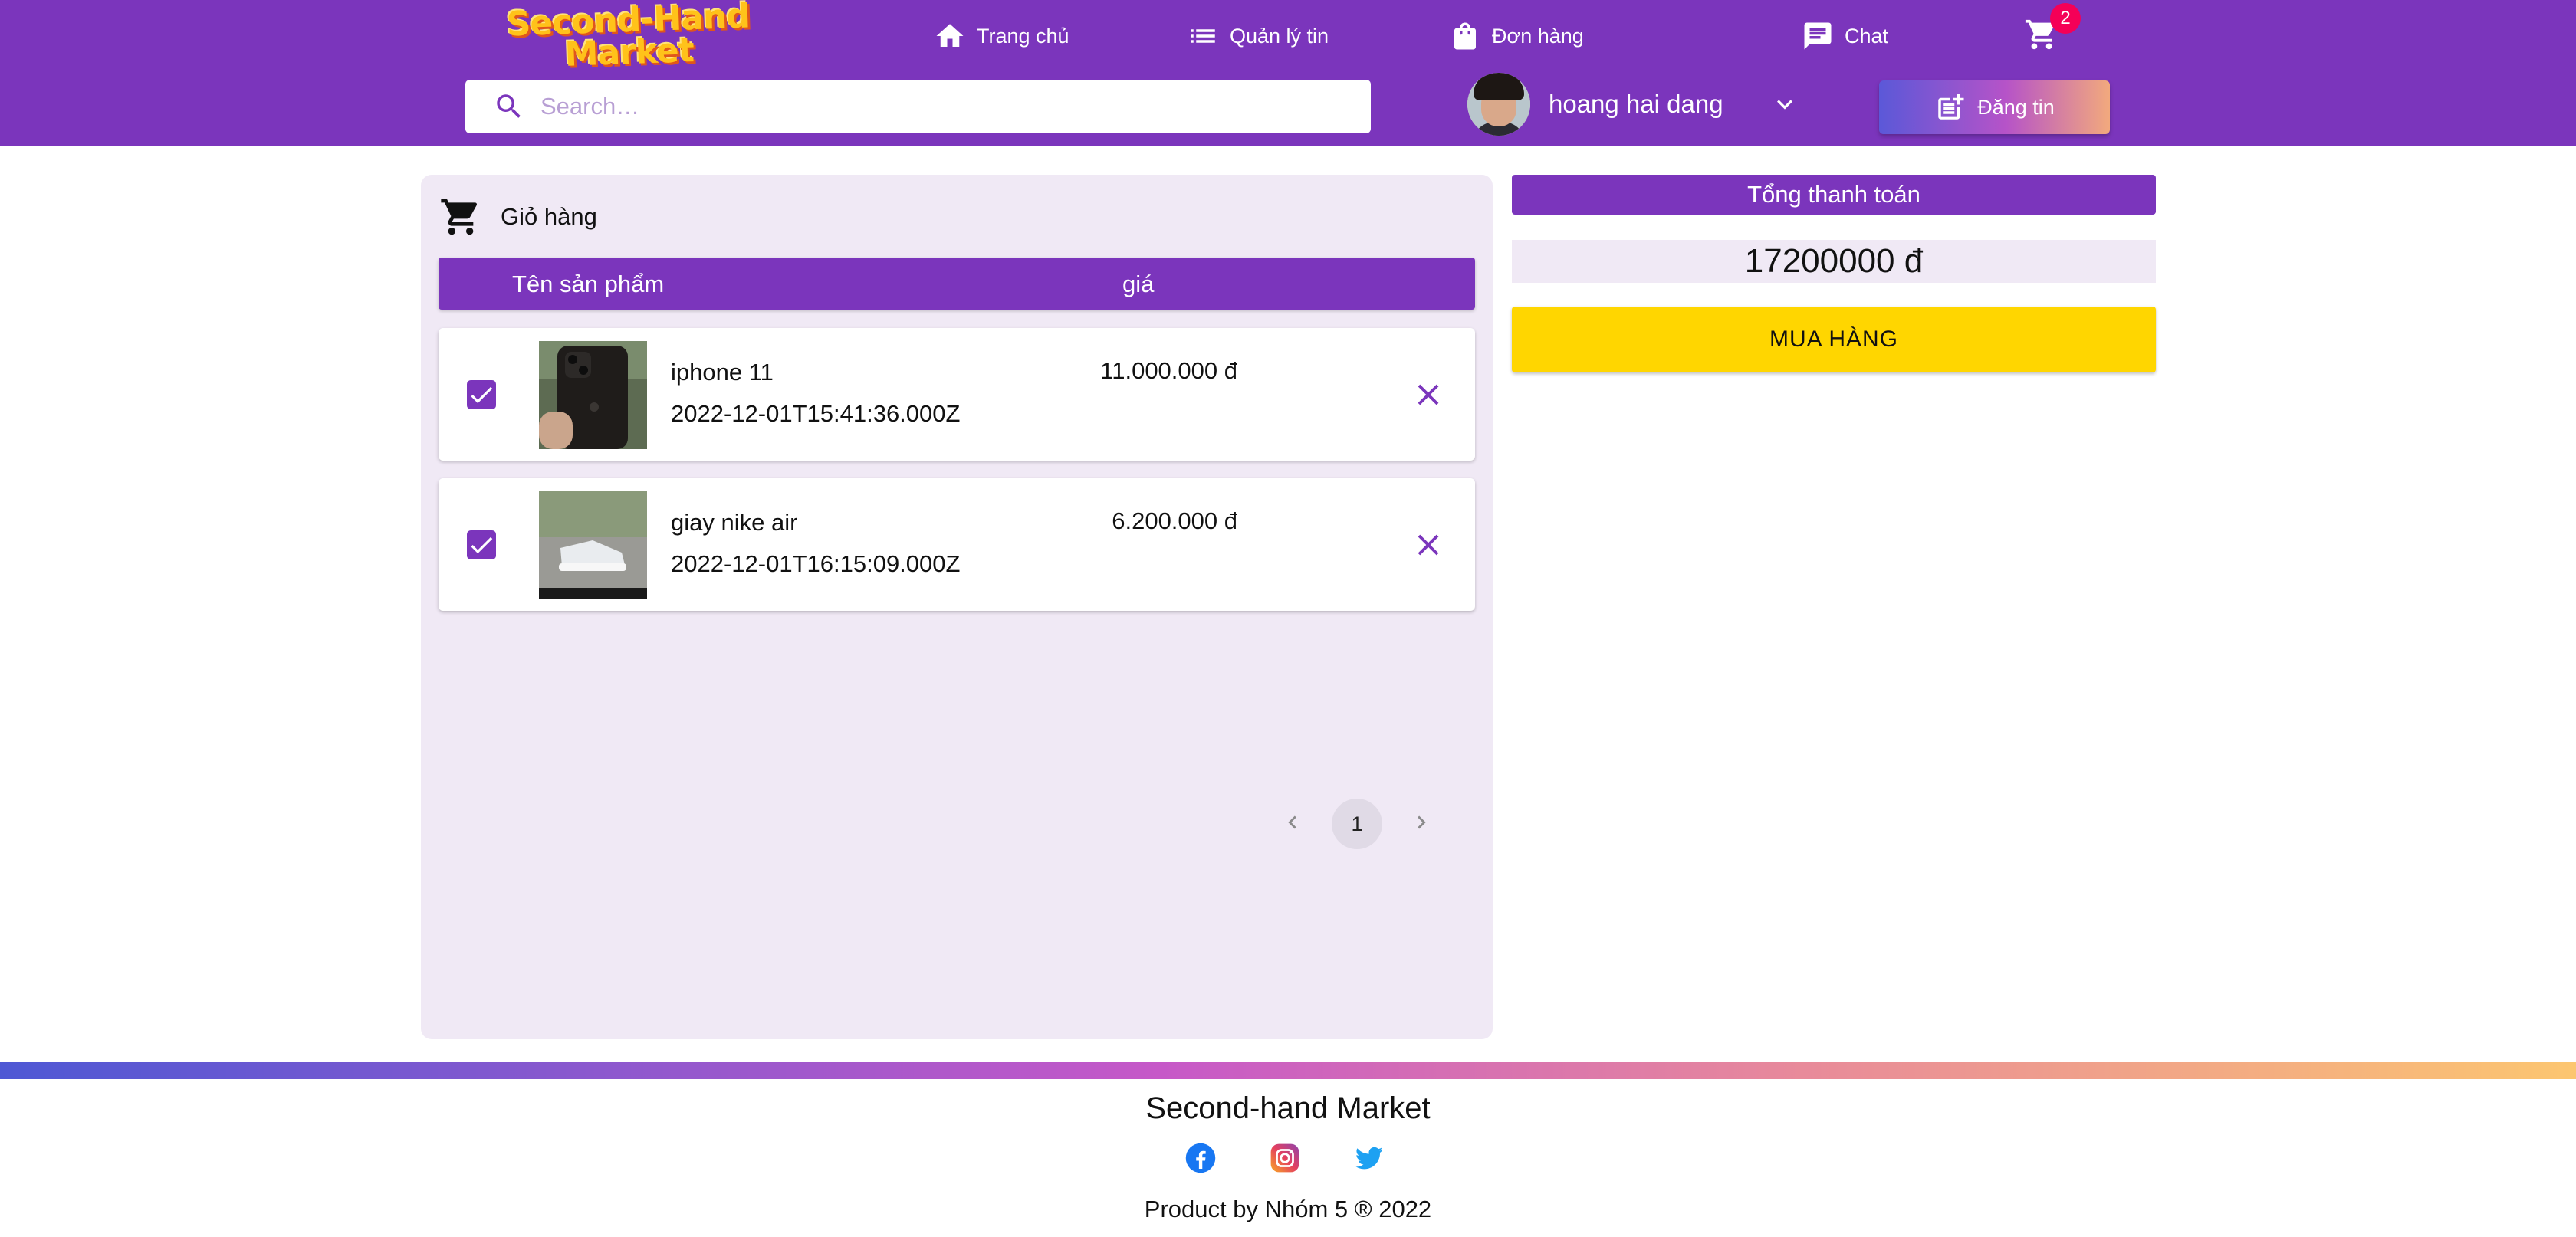  What do you see at coordinates (1138, 284) in the screenshot?
I see `column-price: giá` at bounding box center [1138, 284].